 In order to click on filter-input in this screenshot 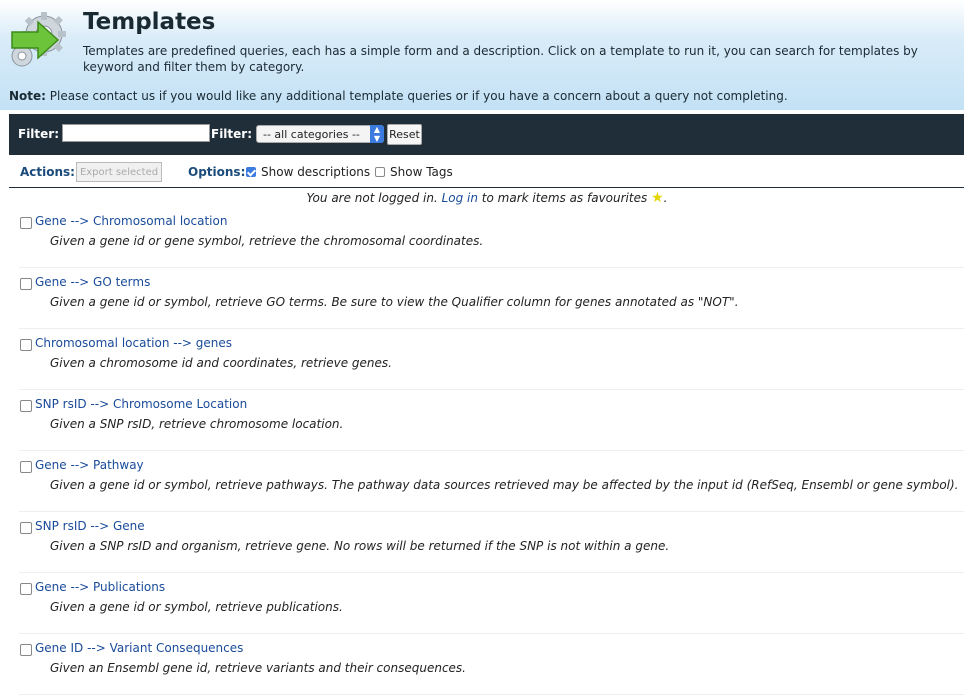, I will do `click(136, 133)`.